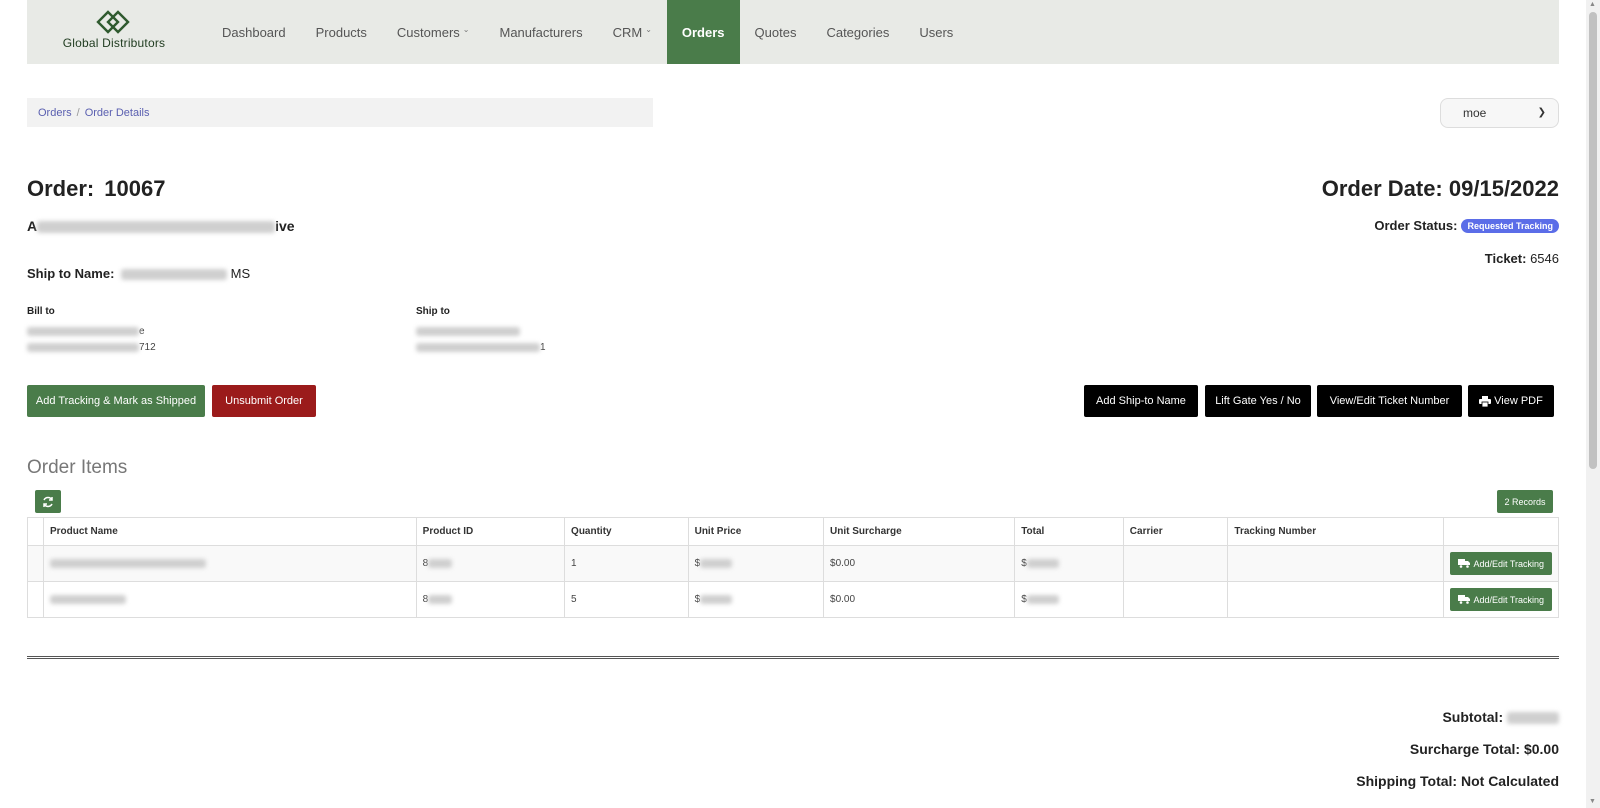  What do you see at coordinates (1509, 781) in the screenshot?
I see `shipping-total-value: Not Calculated` at bounding box center [1509, 781].